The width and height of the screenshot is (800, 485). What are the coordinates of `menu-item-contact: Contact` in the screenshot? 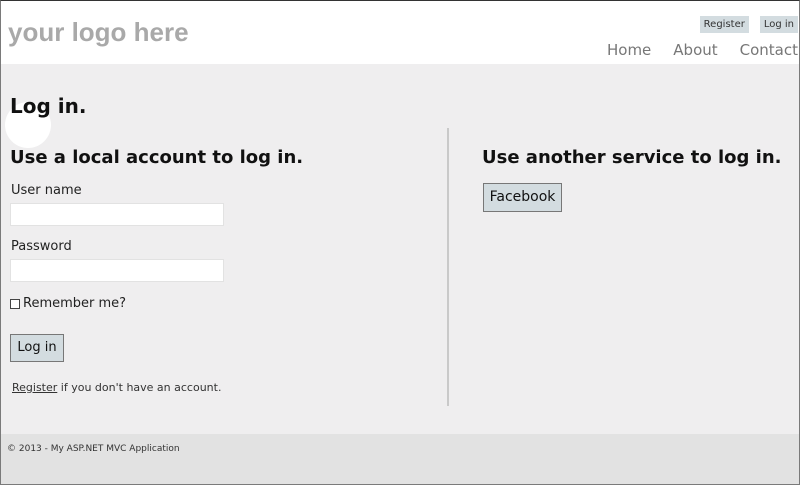 It's located at (769, 50).